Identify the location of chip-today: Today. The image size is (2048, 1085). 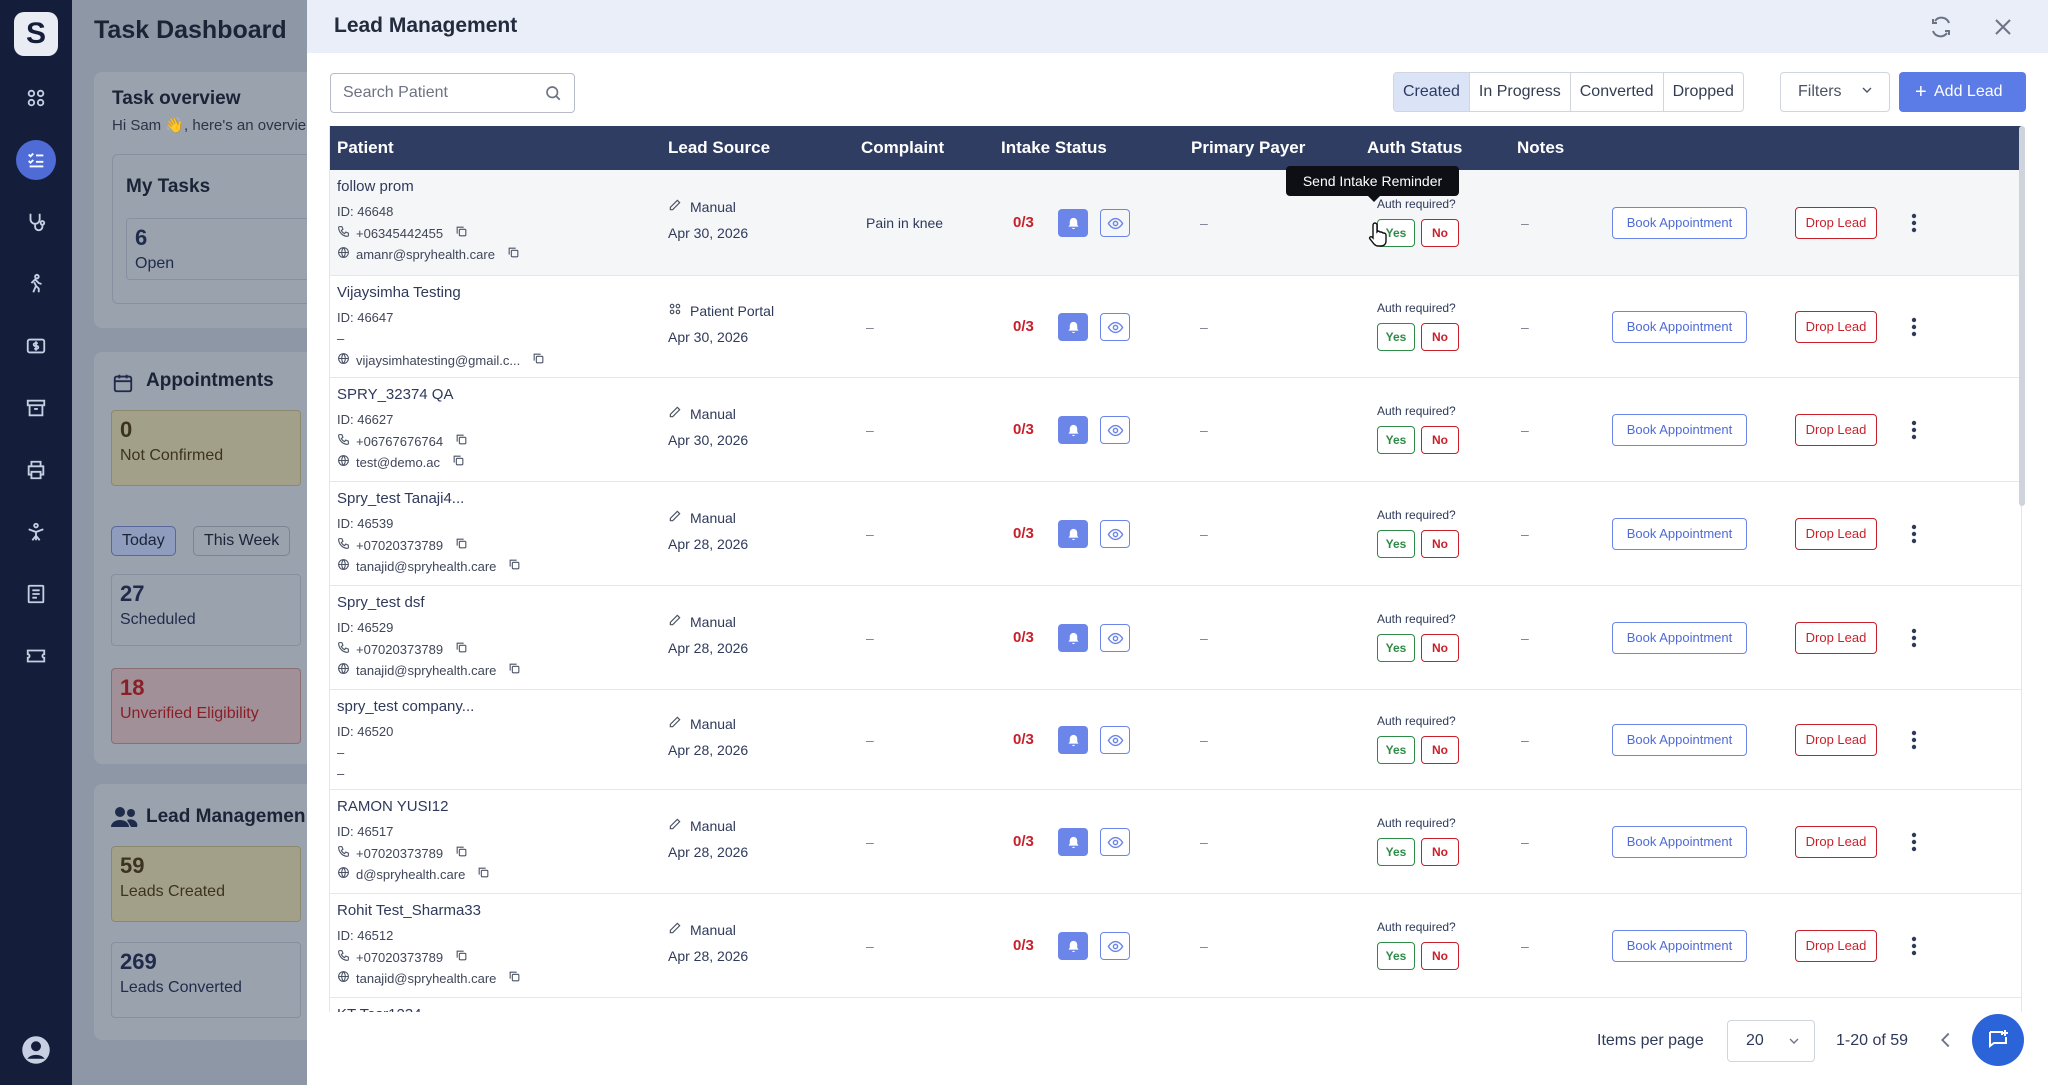
(143, 541).